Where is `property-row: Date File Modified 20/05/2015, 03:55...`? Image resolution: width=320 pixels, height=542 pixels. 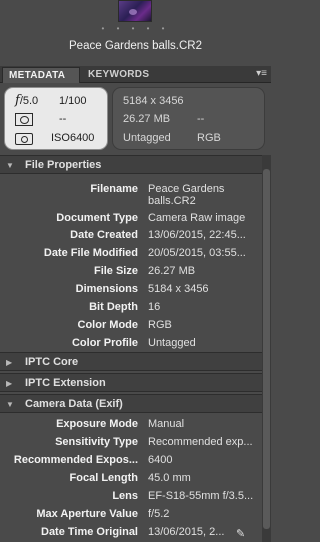
property-row: Date File Modified 20/05/2015, 03:55... is located at coordinates (144, 253).